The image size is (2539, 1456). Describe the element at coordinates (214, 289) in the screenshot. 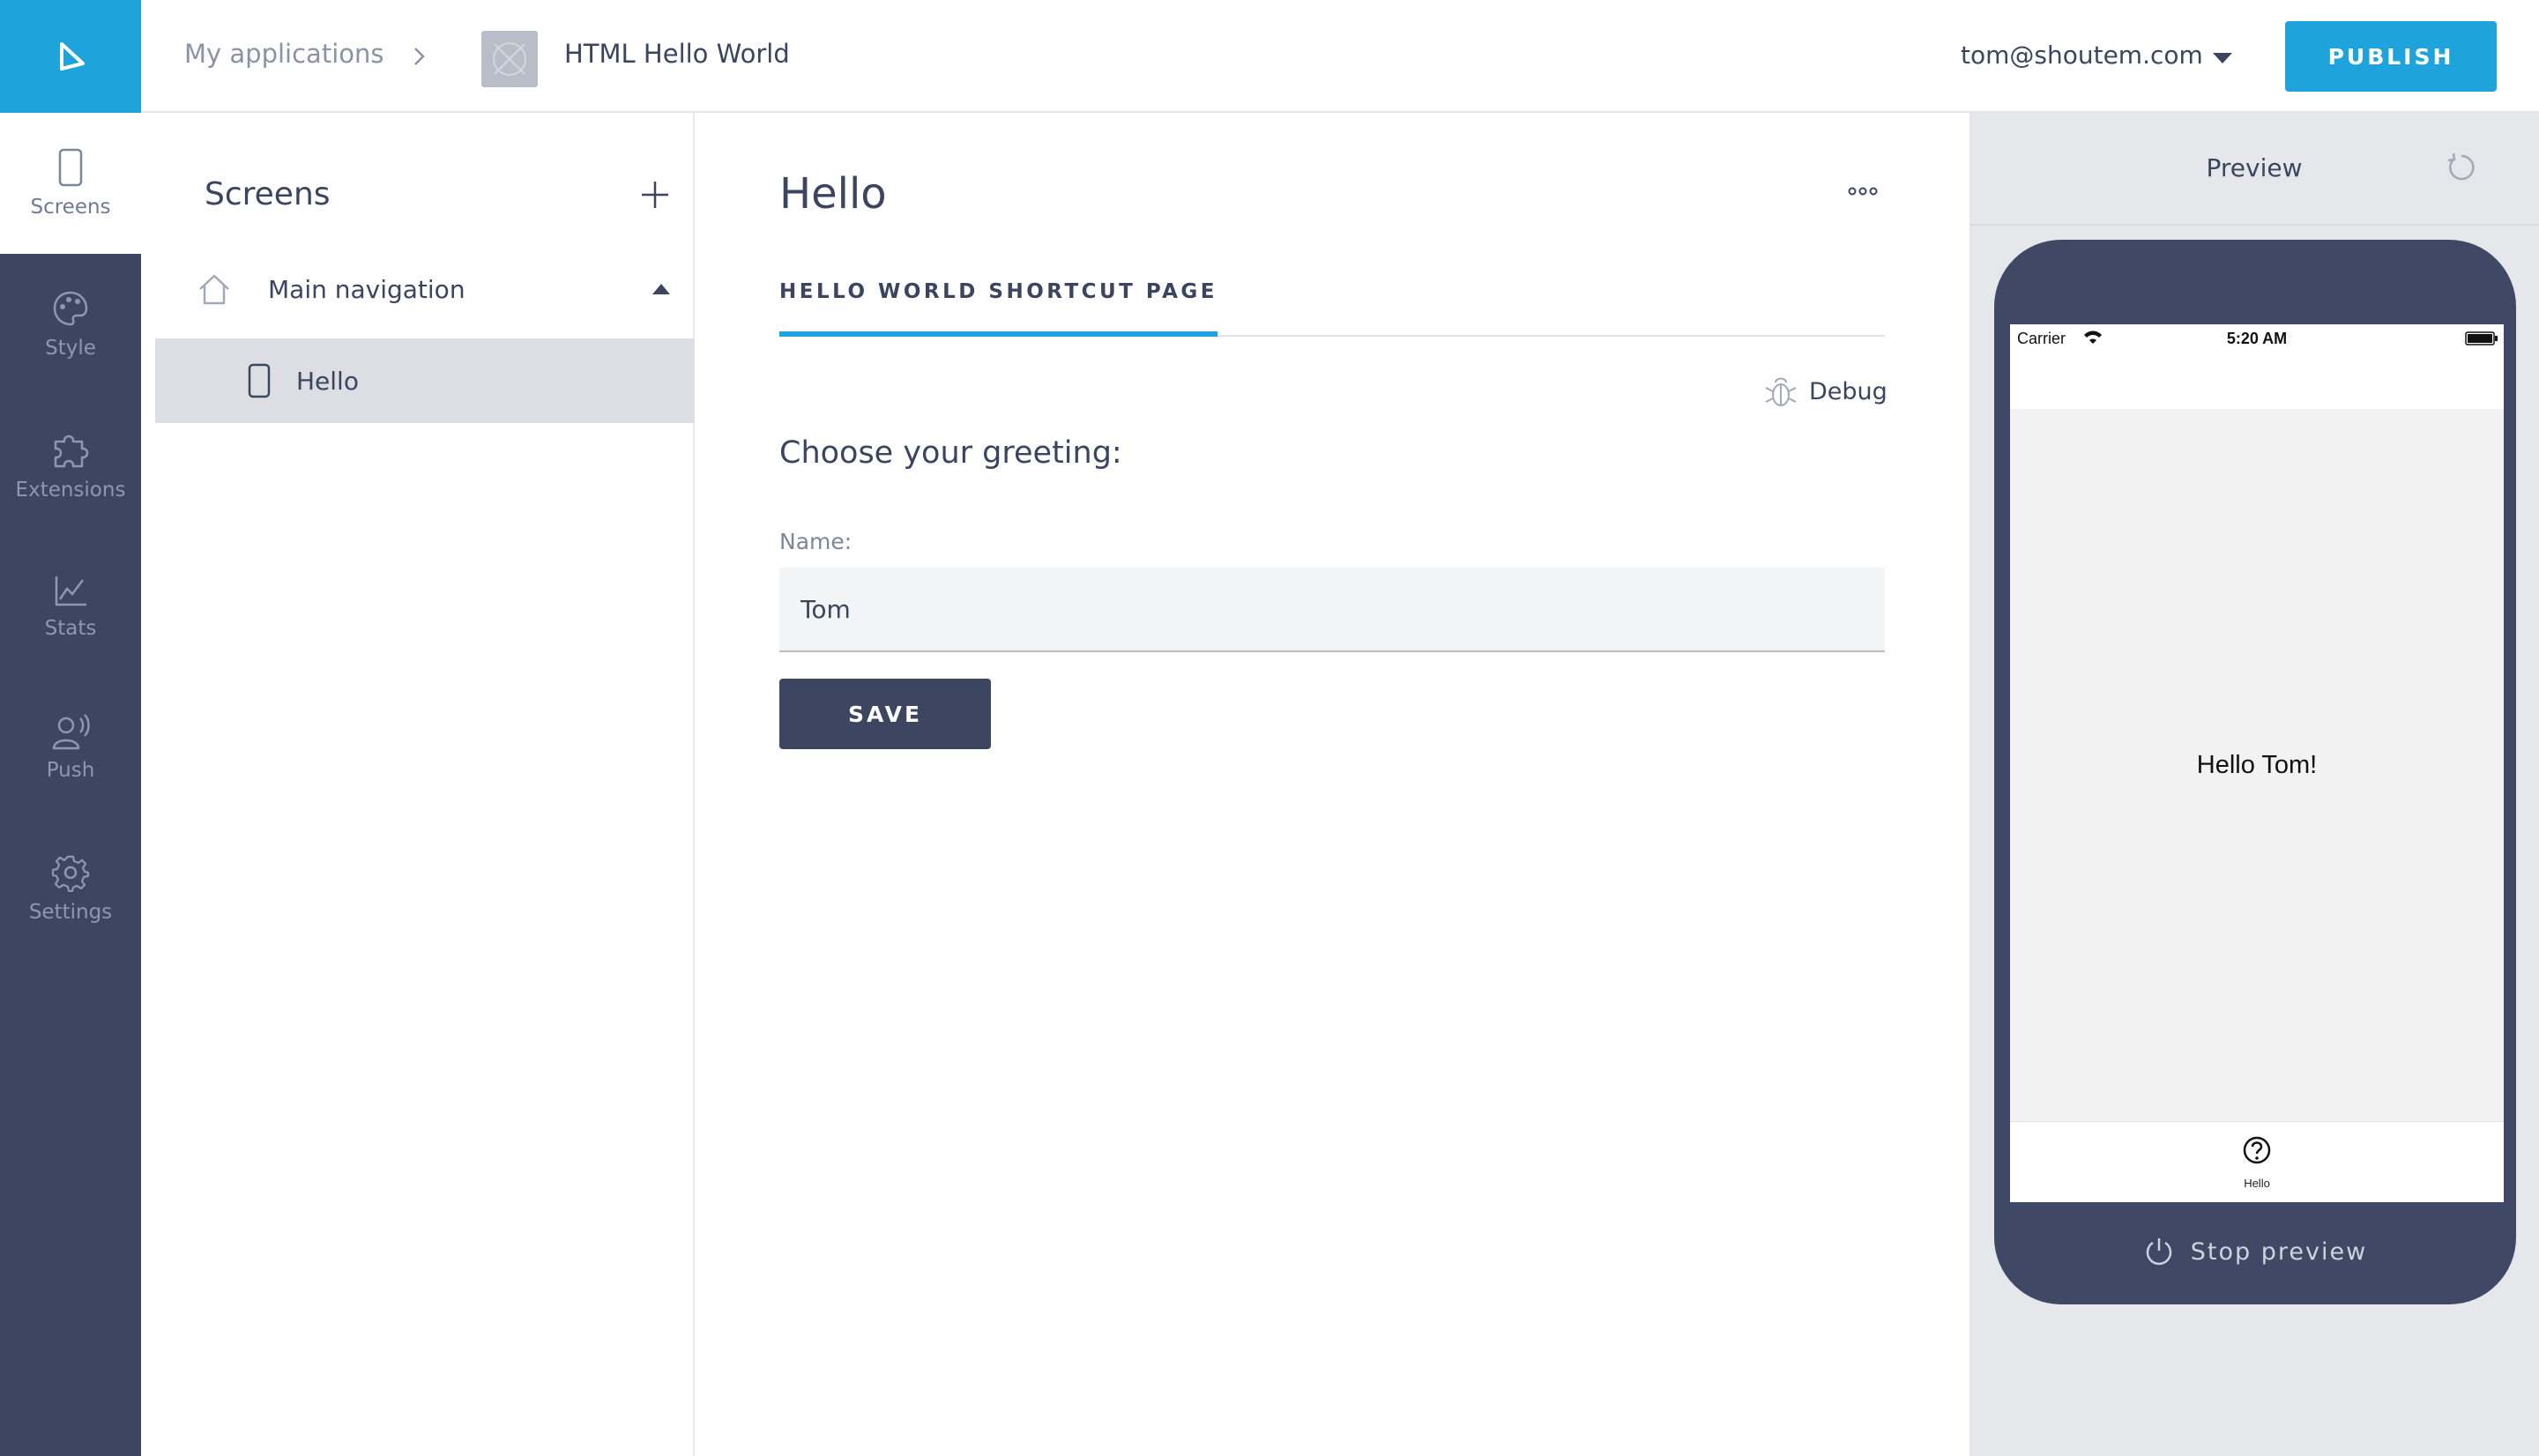

I see `home-icon` at that location.